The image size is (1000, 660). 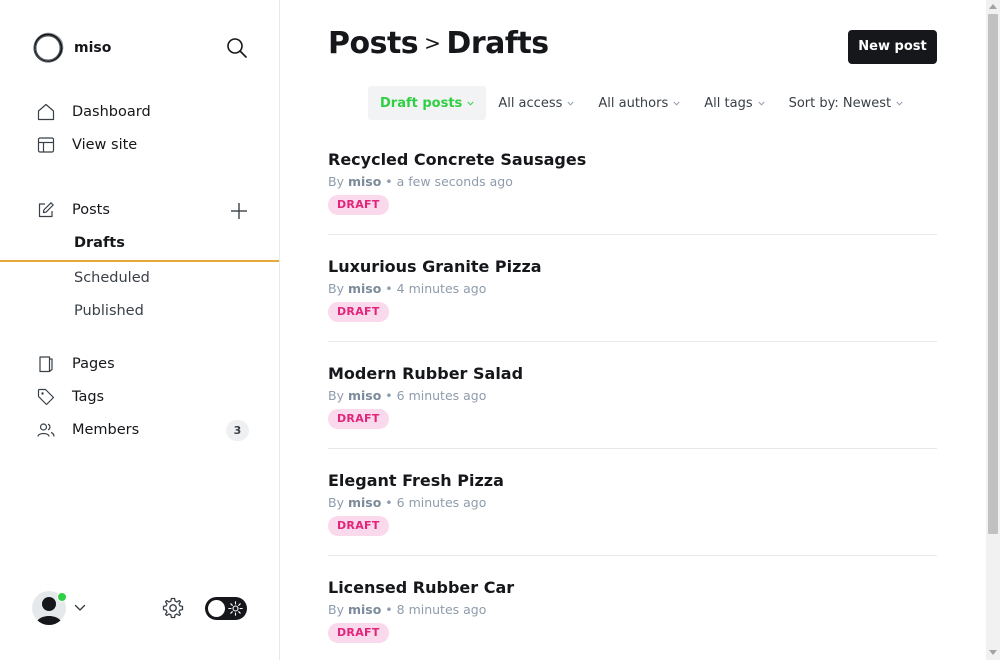 I want to click on nav-dashboard: Dashboard, so click(x=139, y=112).